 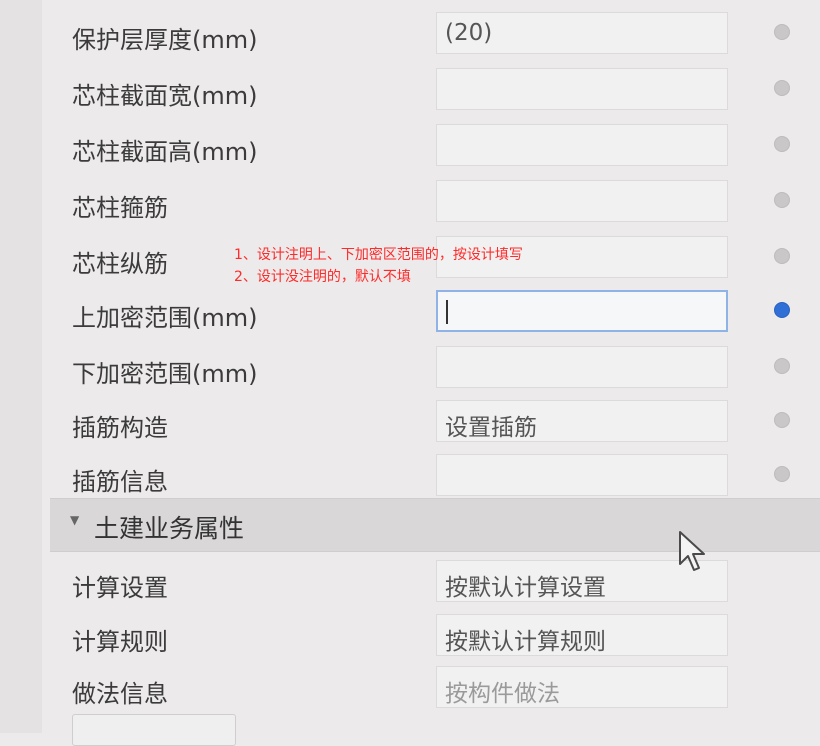 What do you see at coordinates (120, 482) in the screenshot?
I see `property-label: 插筋信息` at bounding box center [120, 482].